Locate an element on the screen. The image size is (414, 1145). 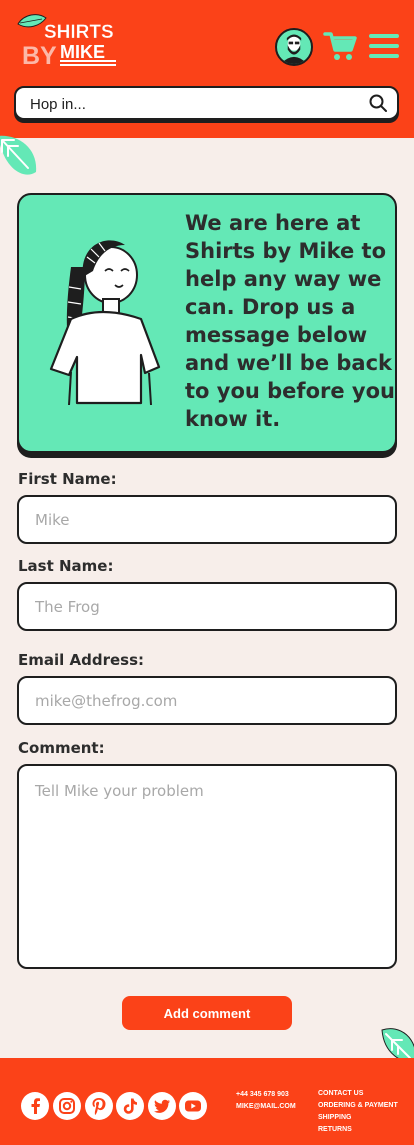
user-avatar is located at coordinates (294, 47).